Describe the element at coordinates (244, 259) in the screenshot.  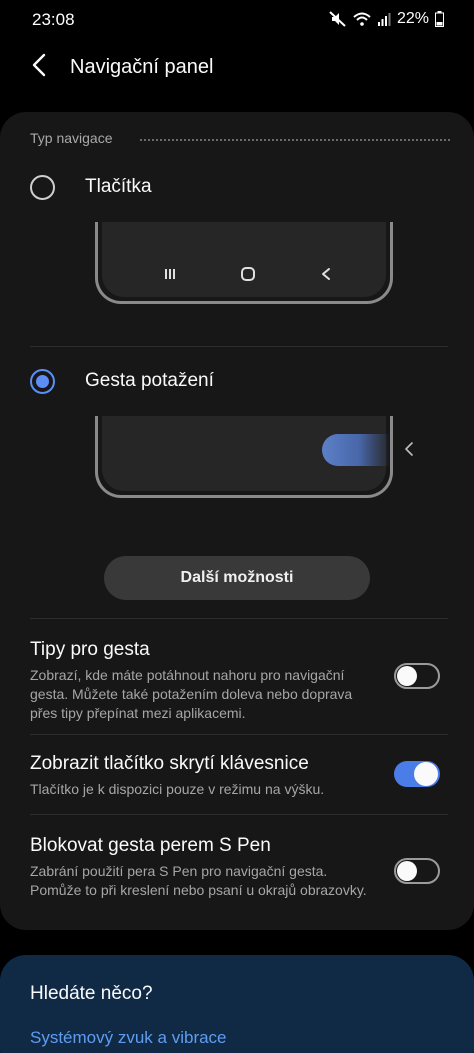
I see `buttons-preview-screen` at that location.